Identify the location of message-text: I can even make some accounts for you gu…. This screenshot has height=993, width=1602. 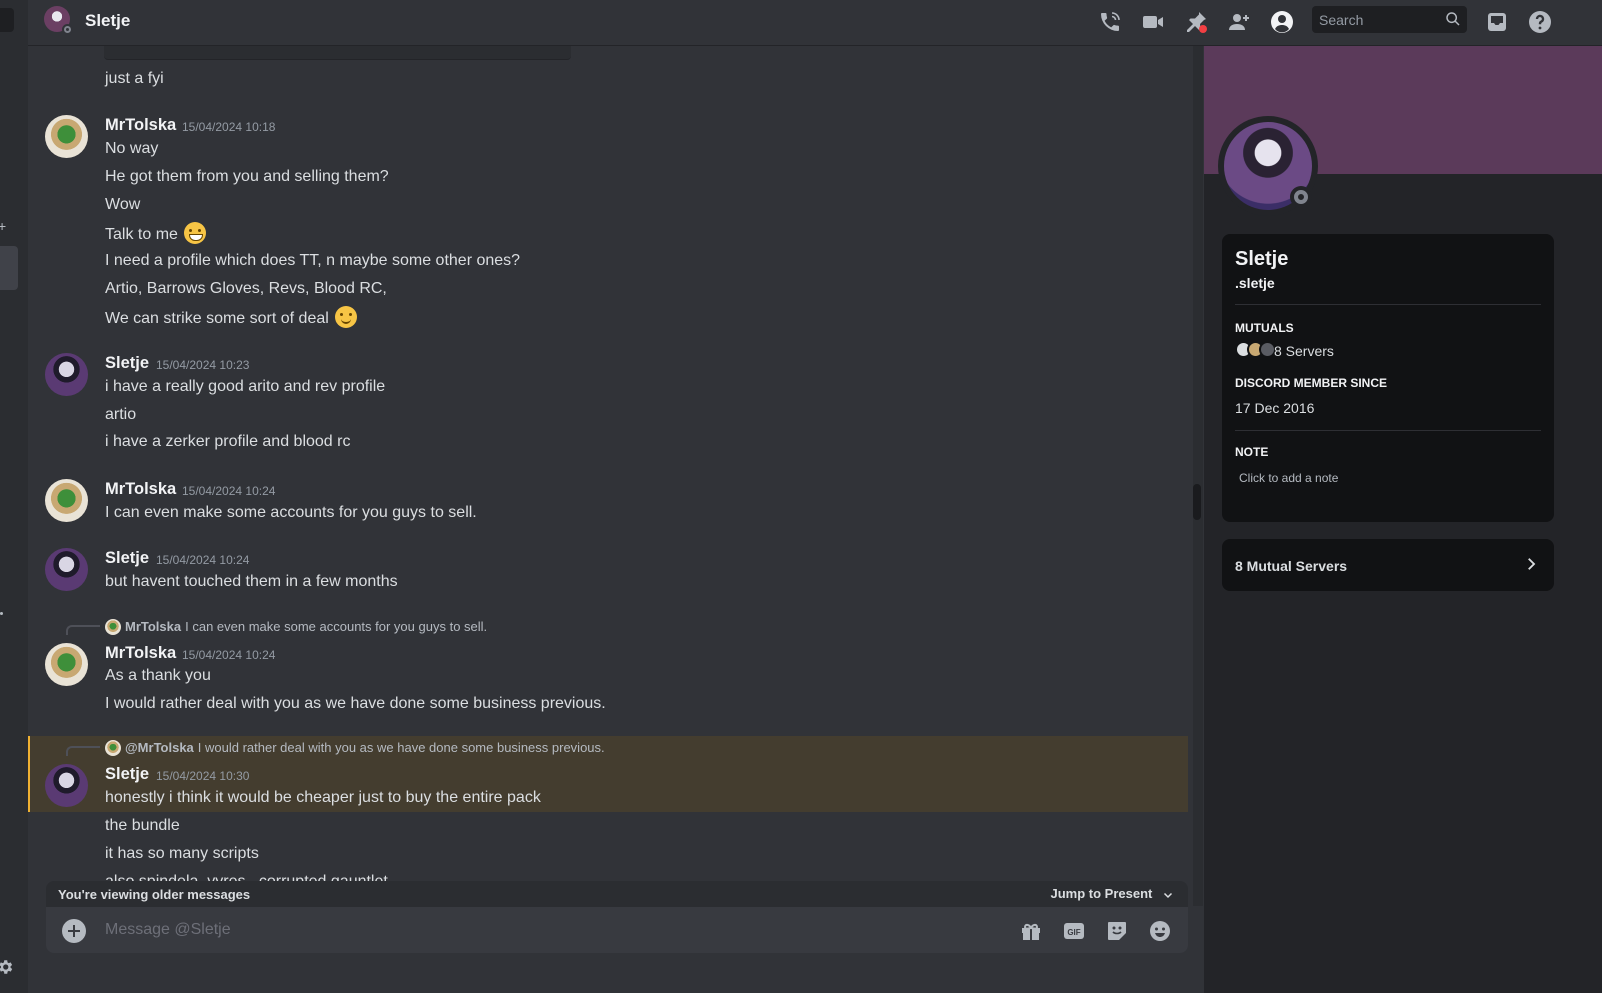
(291, 512).